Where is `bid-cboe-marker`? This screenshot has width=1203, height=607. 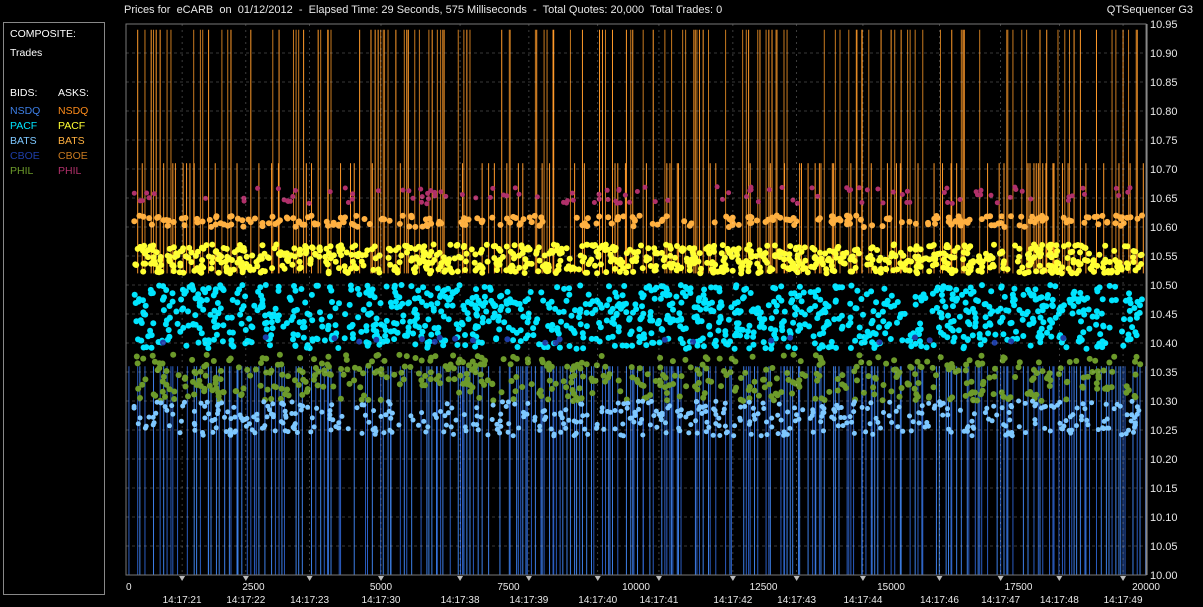 bid-cboe-marker is located at coordinates (334, 338).